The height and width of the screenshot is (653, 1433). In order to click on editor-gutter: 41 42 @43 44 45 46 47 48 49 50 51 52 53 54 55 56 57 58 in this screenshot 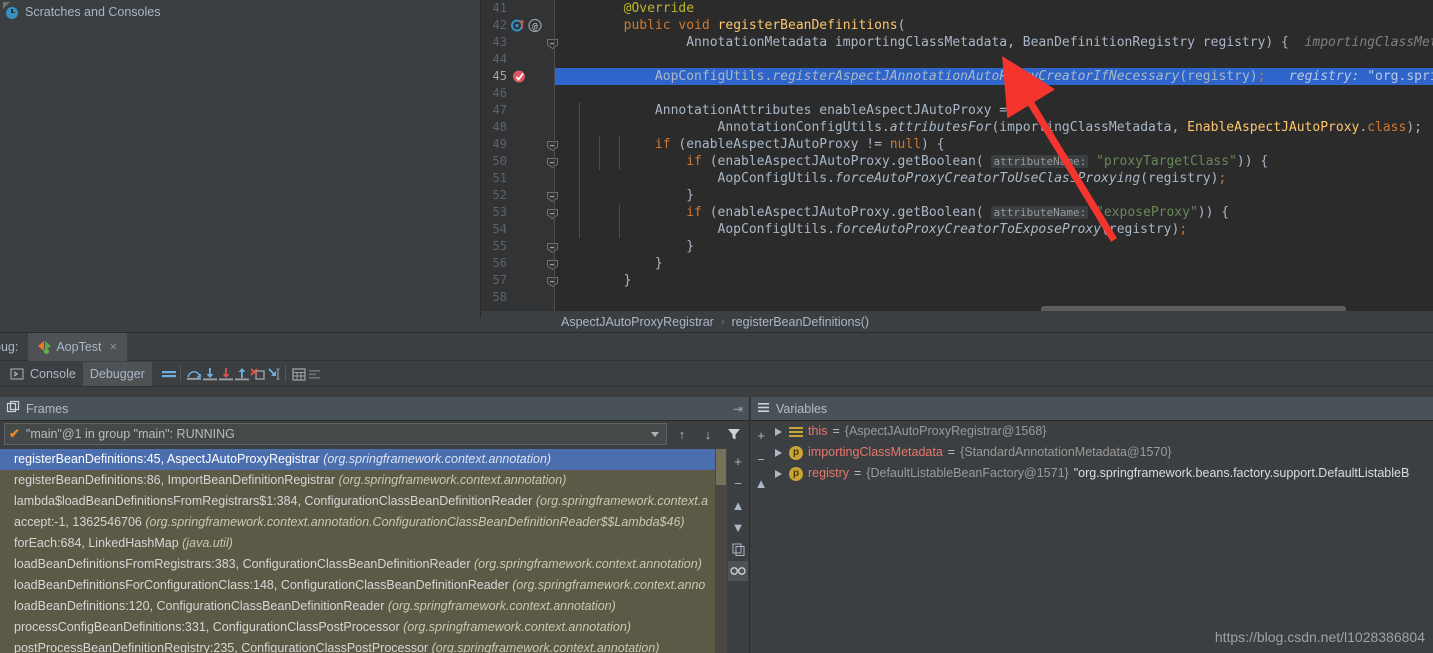, I will do `click(519, 155)`.